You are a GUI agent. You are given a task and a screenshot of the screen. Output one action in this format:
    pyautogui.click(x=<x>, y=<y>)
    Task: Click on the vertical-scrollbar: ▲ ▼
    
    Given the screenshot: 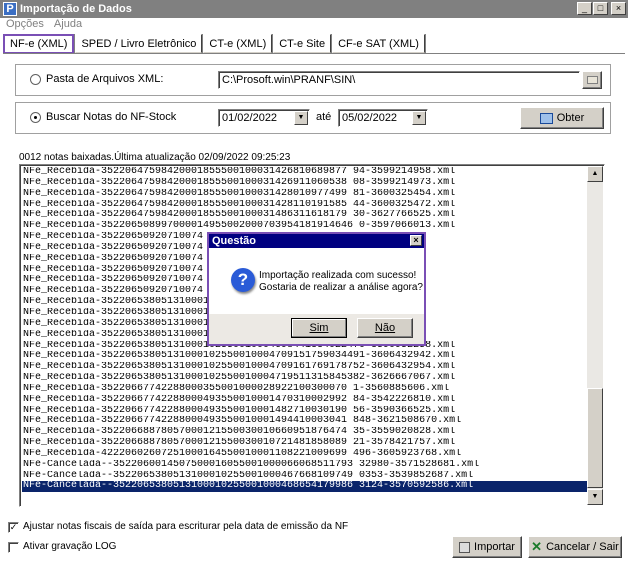 What is the action you would take?
    pyautogui.click(x=595, y=335)
    